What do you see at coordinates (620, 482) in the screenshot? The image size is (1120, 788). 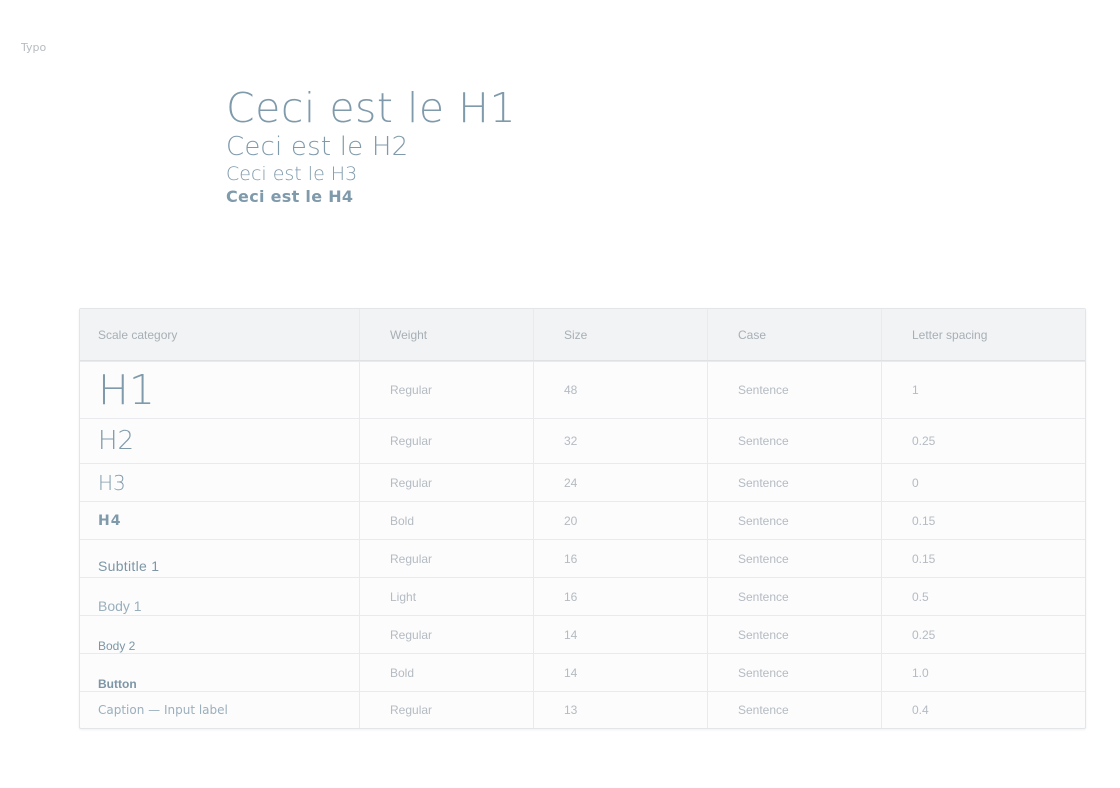 I see `size-cell: 24` at bounding box center [620, 482].